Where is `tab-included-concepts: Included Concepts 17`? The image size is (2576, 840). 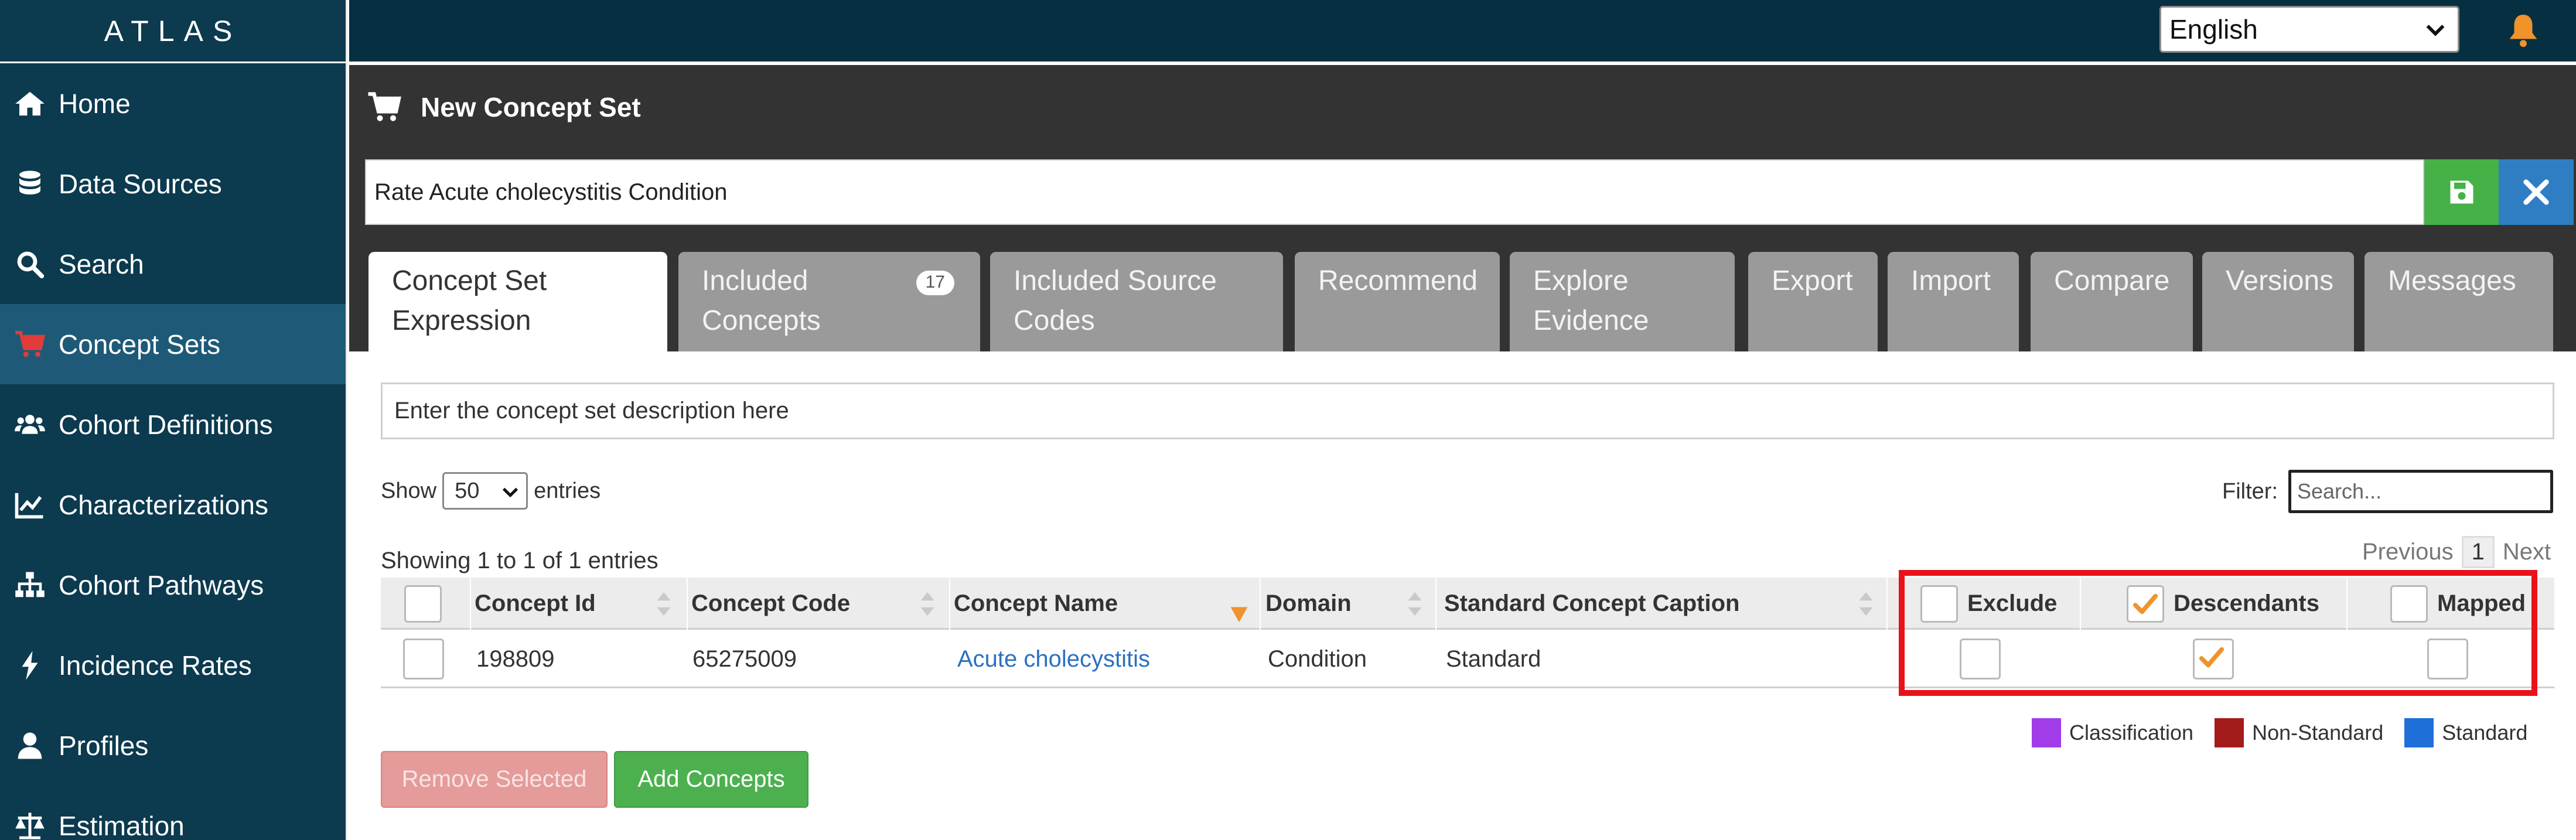
tab-included-concepts: Included Concepts 17 is located at coordinates (829, 301).